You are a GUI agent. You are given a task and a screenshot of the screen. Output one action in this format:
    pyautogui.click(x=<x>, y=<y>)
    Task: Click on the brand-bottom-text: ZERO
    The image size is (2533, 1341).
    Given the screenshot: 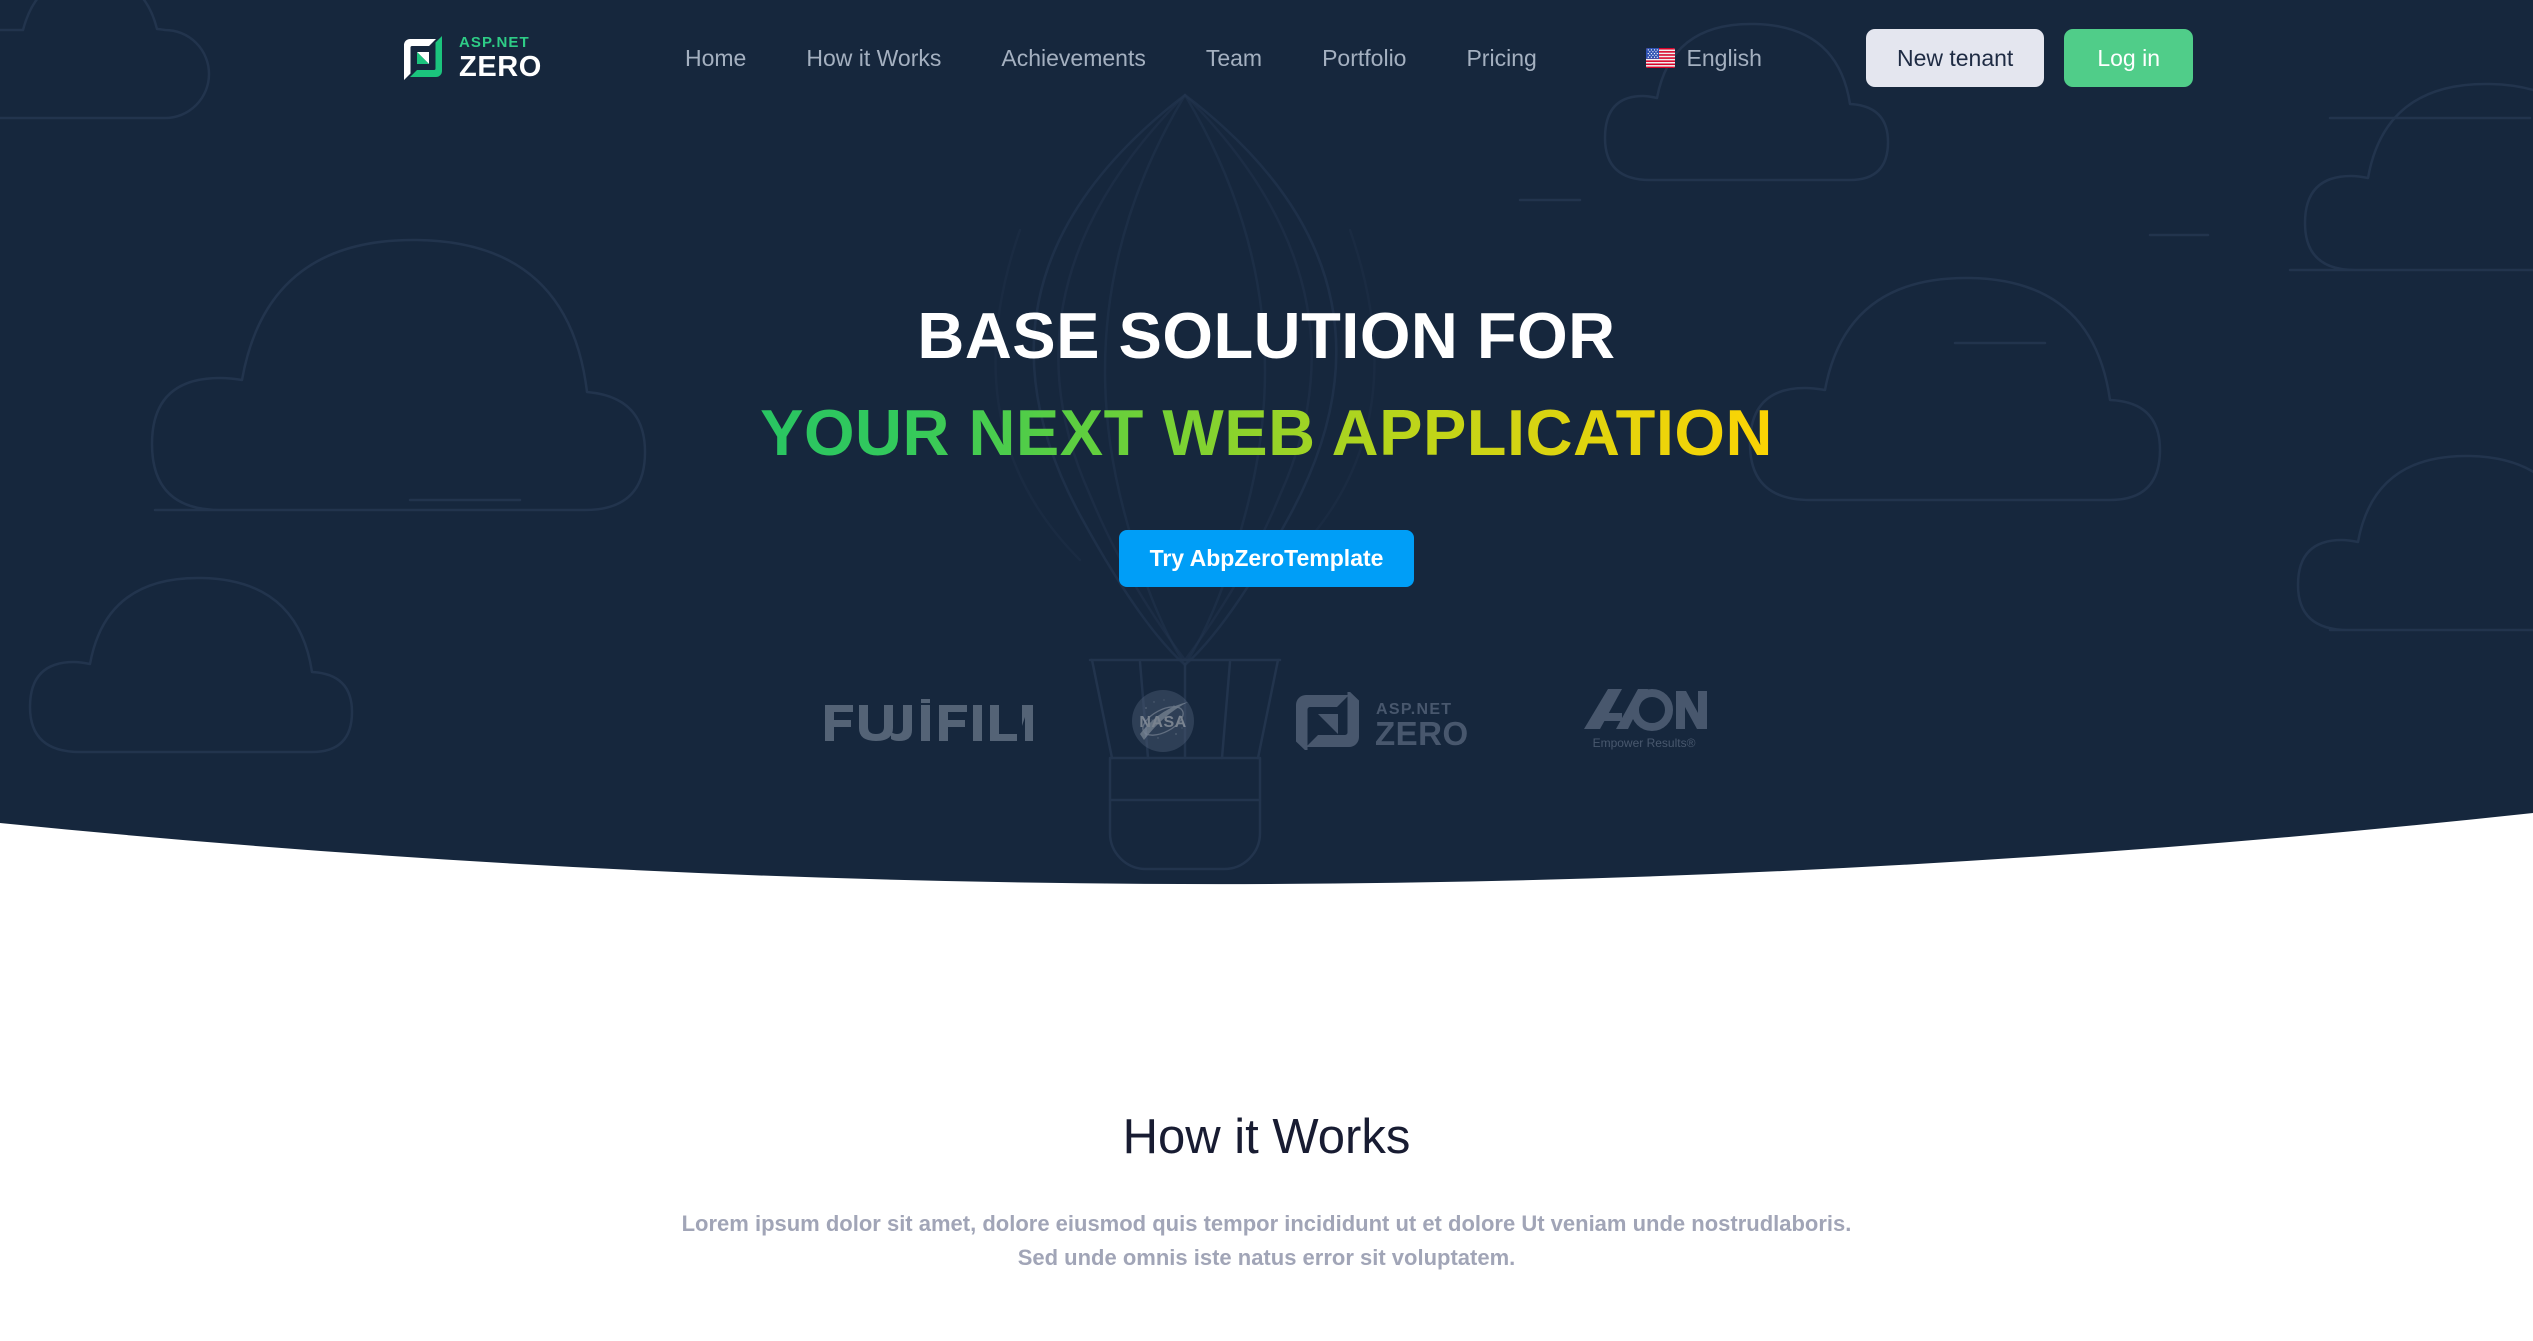 What is the action you would take?
    pyautogui.click(x=500, y=66)
    